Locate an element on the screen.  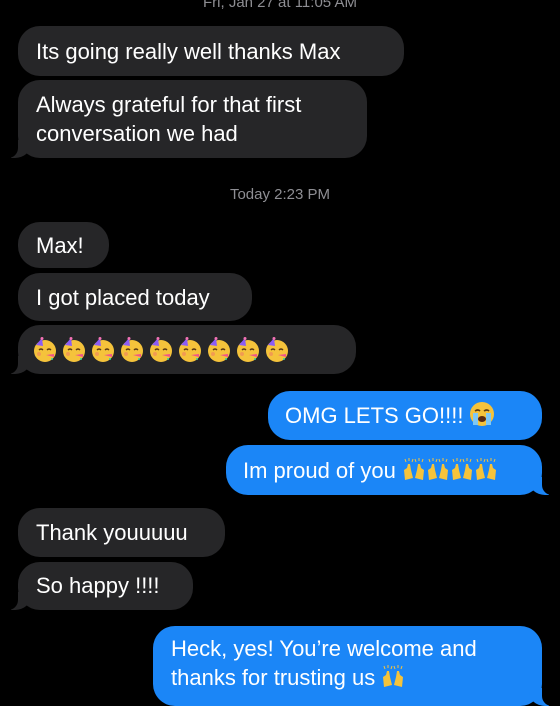
message-text: Thank youuuuu is located at coordinates (112, 532).